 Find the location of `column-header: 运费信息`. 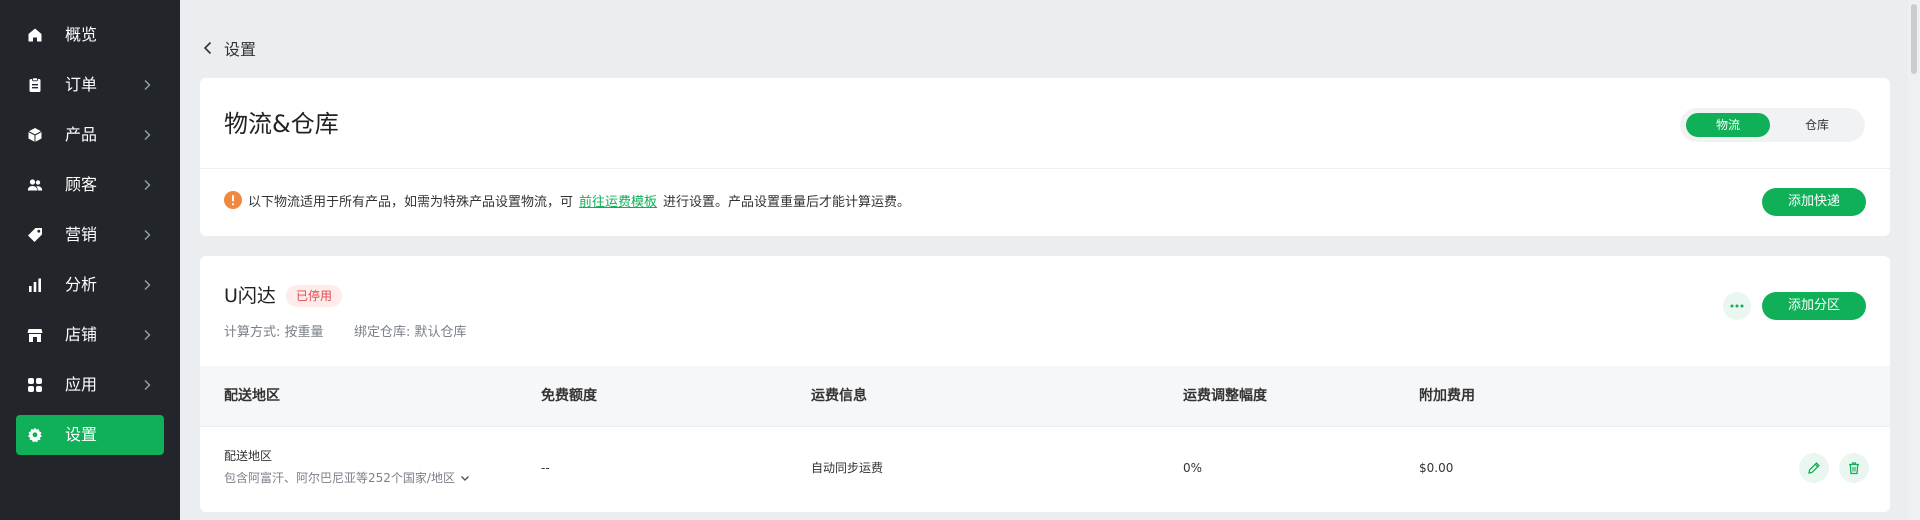

column-header: 运费信息 is located at coordinates (839, 396).